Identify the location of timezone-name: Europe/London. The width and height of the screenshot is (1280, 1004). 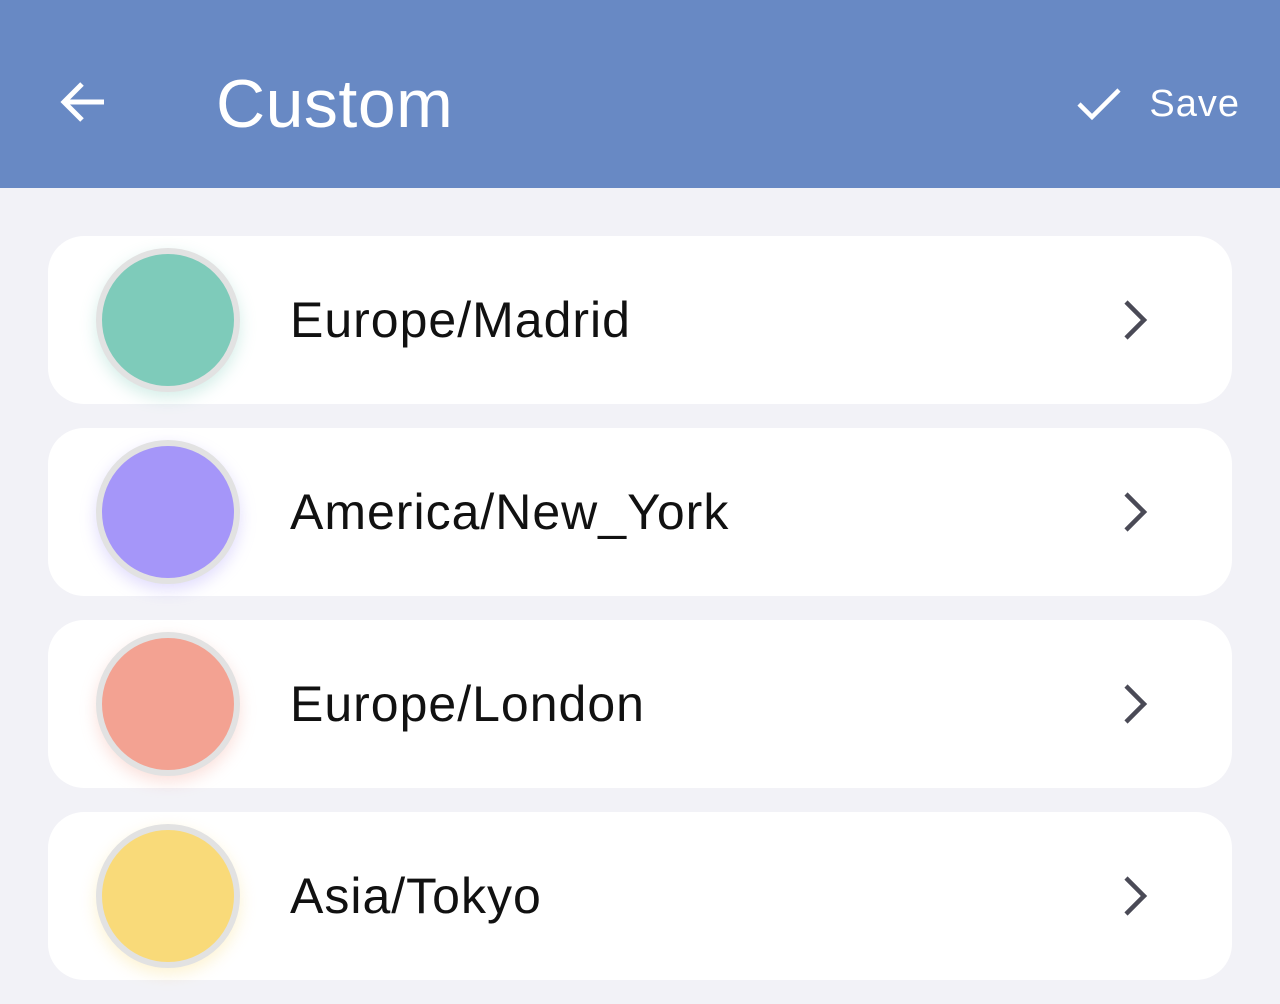
(467, 704).